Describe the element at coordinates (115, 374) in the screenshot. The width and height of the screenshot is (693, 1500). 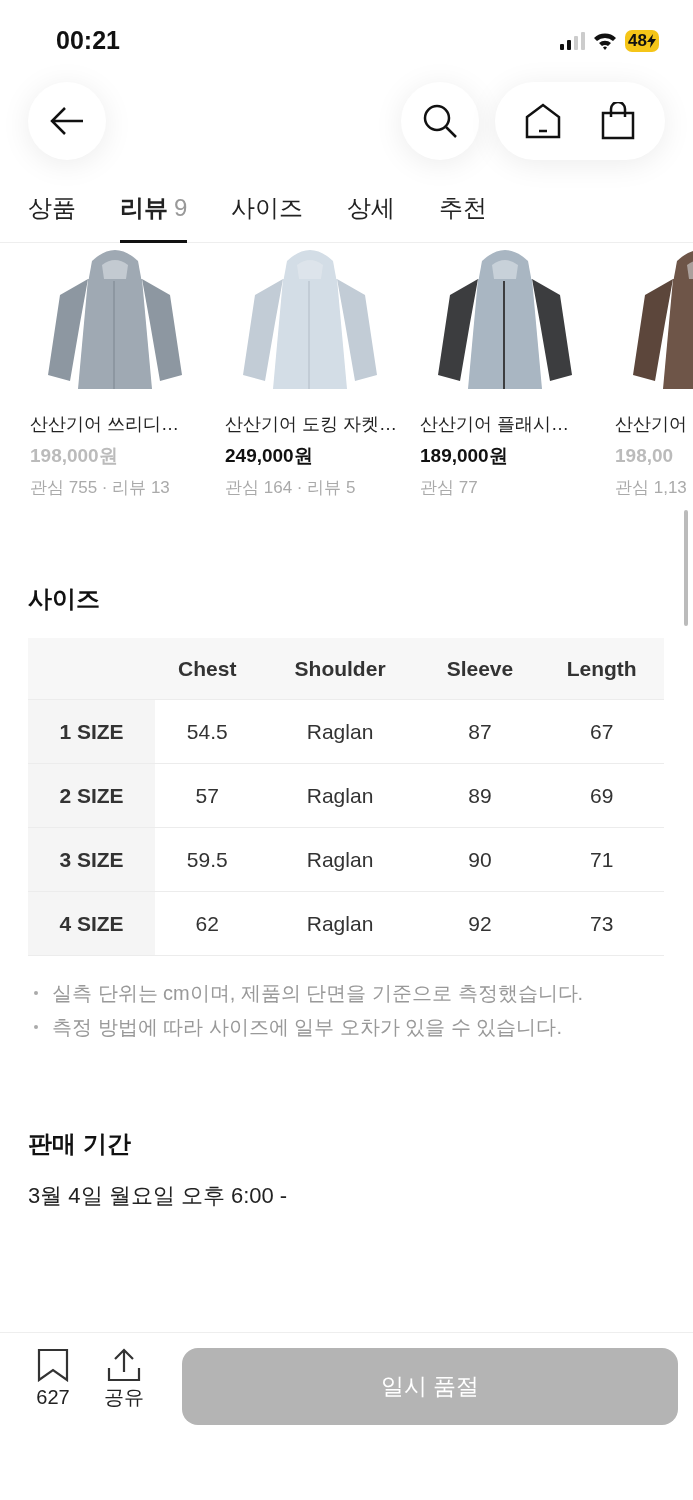
I see `product-card: 산산기어 쓰리디… 198,000원 관심 755 · 리뷰 13` at that location.